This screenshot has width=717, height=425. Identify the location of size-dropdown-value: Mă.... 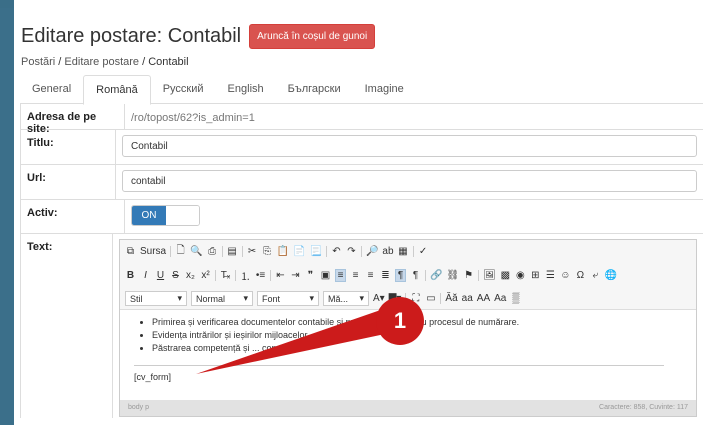
(338, 298).